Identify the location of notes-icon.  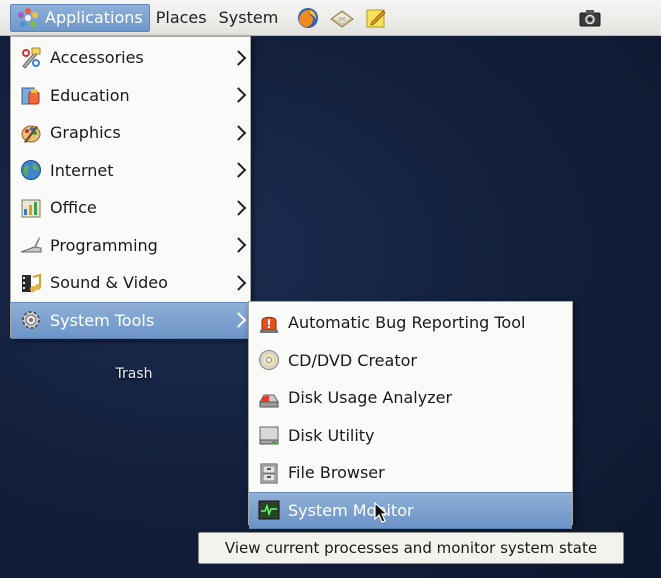
(376, 18).